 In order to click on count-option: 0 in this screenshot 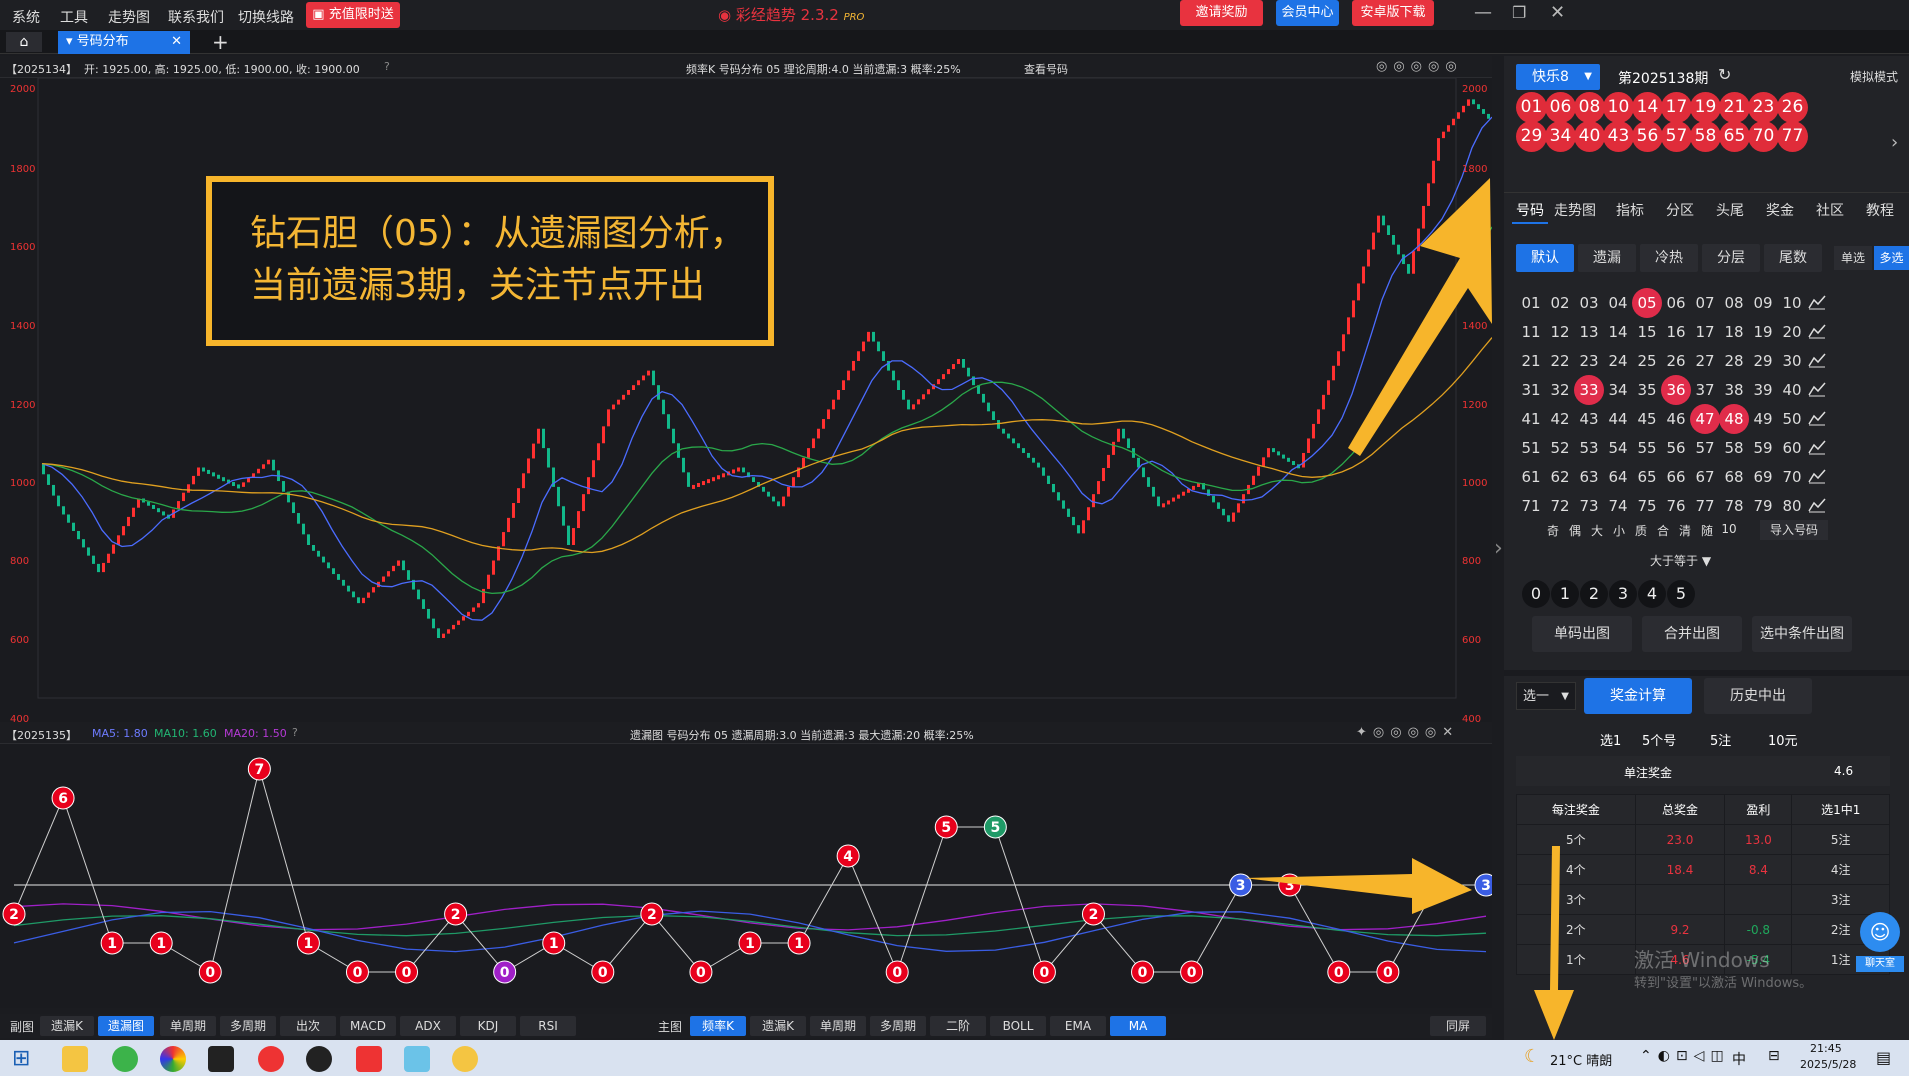, I will do `click(1536, 594)`.